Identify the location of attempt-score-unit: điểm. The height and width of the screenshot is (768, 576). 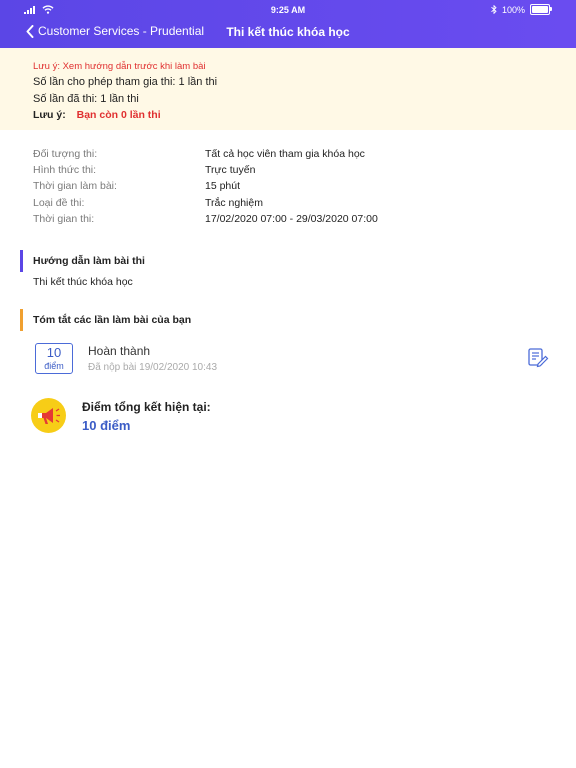
(54, 366).